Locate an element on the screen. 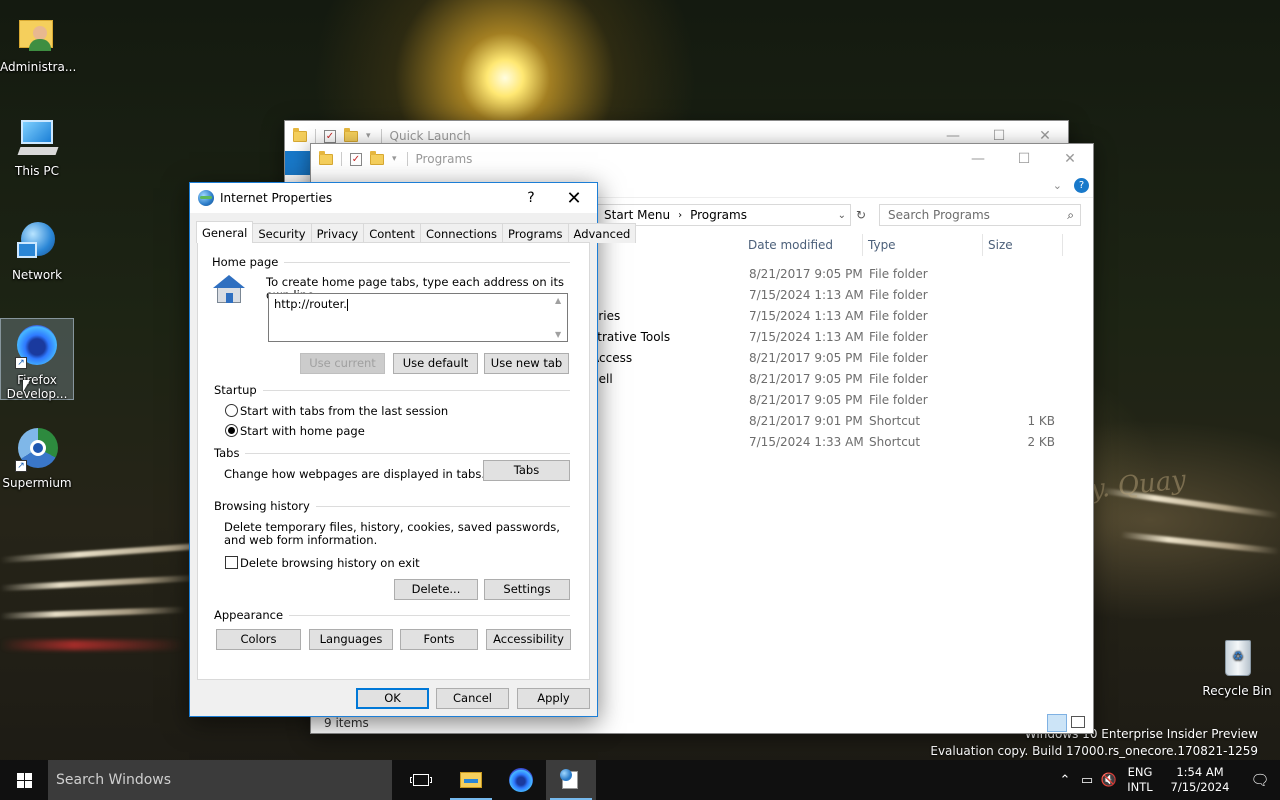  folder-icon is located at coordinates (300, 134).